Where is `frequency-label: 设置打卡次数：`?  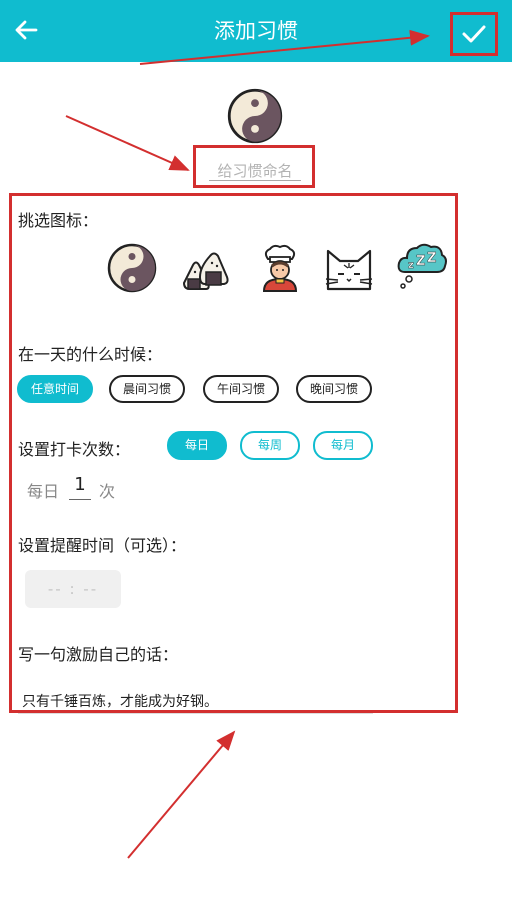 frequency-label: 设置打卡次数： is located at coordinates (74, 449).